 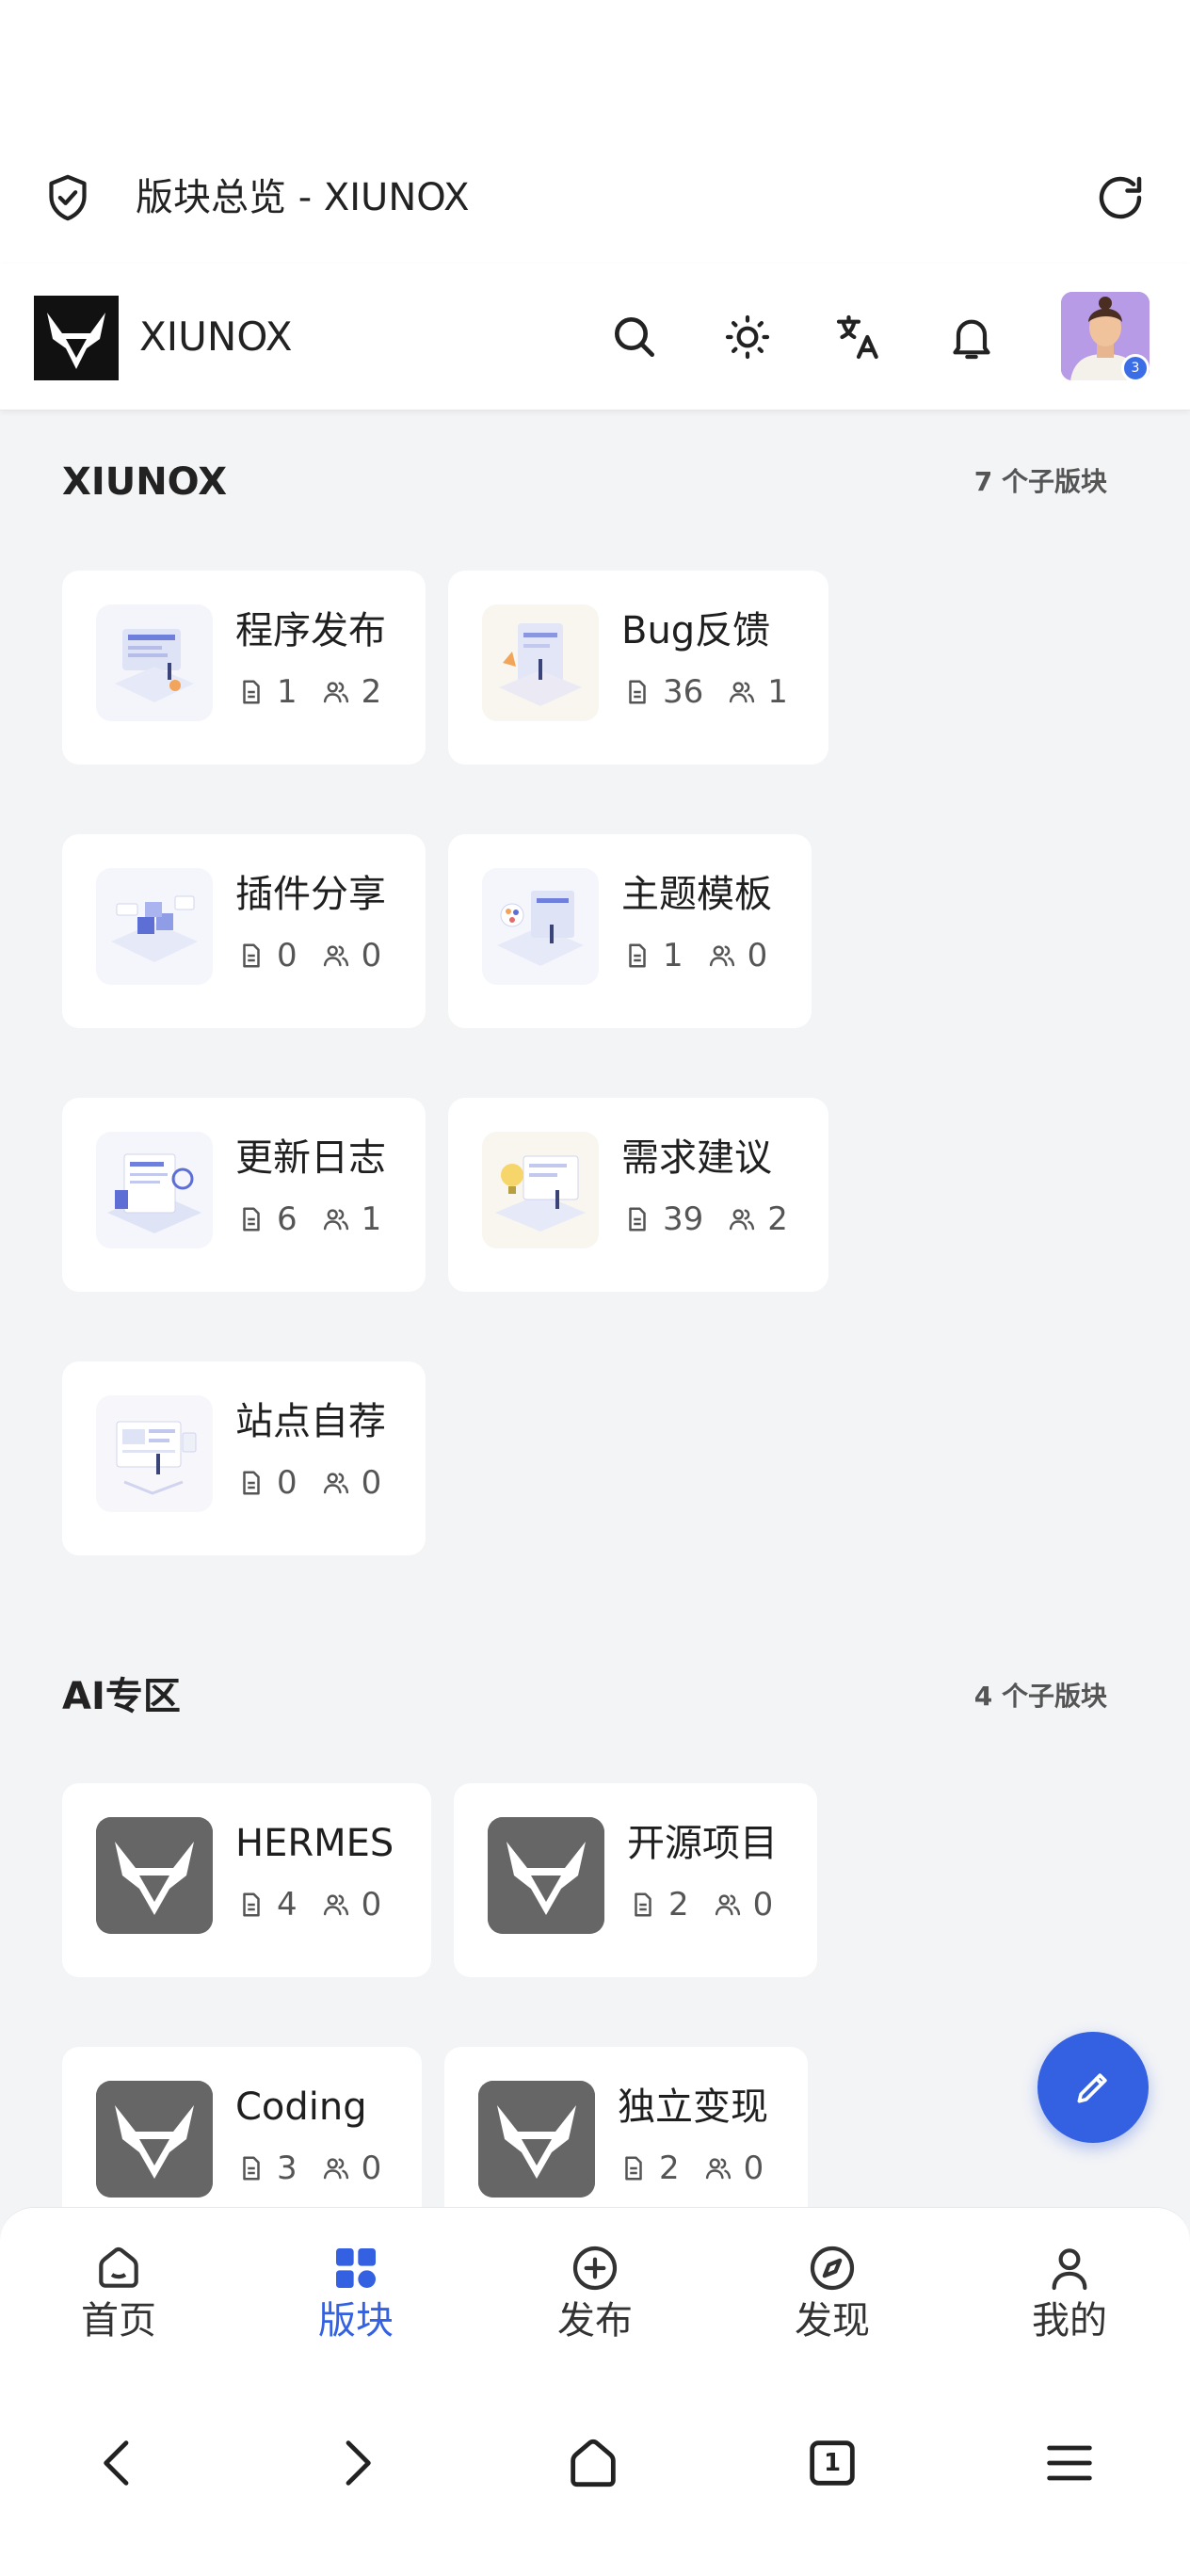 What do you see at coordinates (246, 1880) in the screenshot?
I see `board-card-hermes: HERMES 4 0` at bounding box center [246, 1880].